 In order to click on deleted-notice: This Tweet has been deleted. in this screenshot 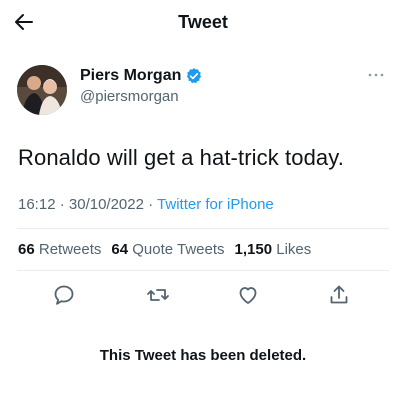, I will do `click(203, 355)`.